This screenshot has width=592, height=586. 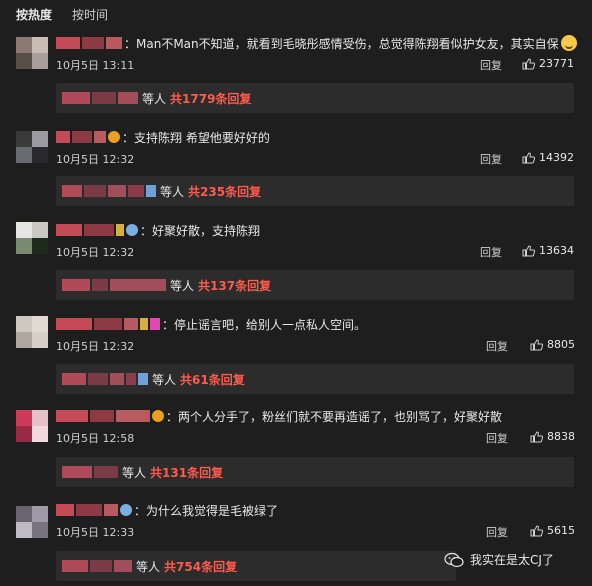 What do you see at coordinates (347, 43) in the screenshot?
I see `comment-text: Man不Man不知道，就看到毛晓彤感情受伤，总觉得陈翔看似护女友，其实自保` at bounding box center [347, 43].